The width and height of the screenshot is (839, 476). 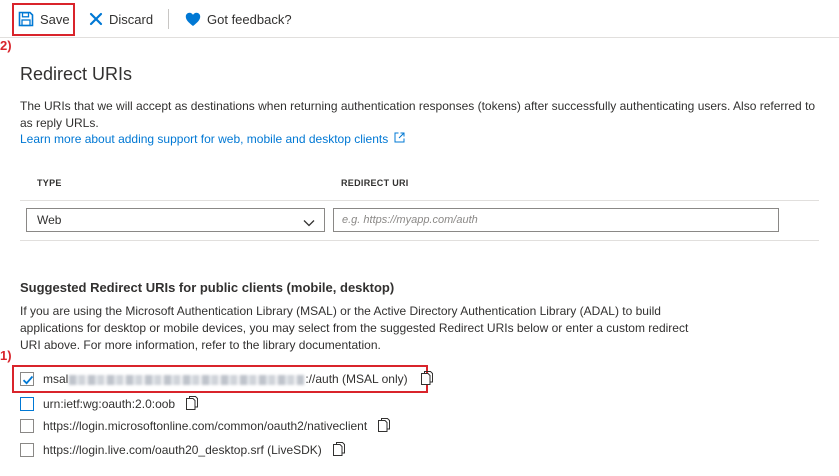 What do you see at coordinates (6, 355) in the screenshot?
I see `annotation-label-1: 1)` at bounding box center [6, 355].